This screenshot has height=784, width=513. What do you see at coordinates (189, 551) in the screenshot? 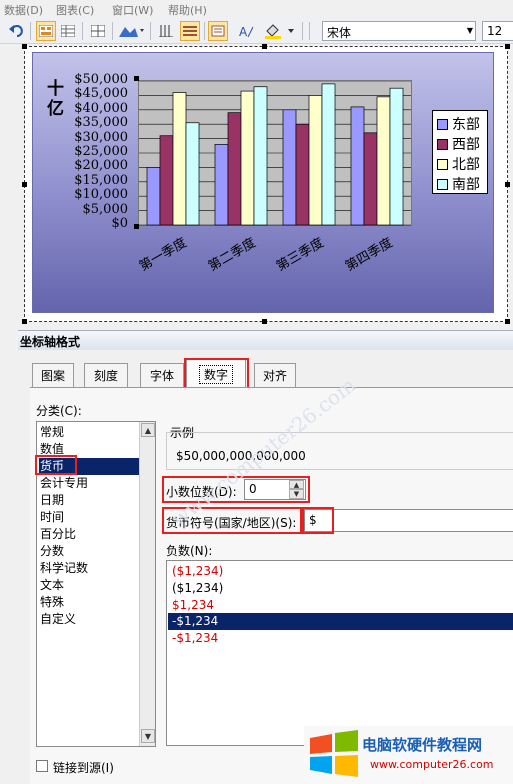
I see `negative-label: 负数(N):` at bounding box center [189, 551].